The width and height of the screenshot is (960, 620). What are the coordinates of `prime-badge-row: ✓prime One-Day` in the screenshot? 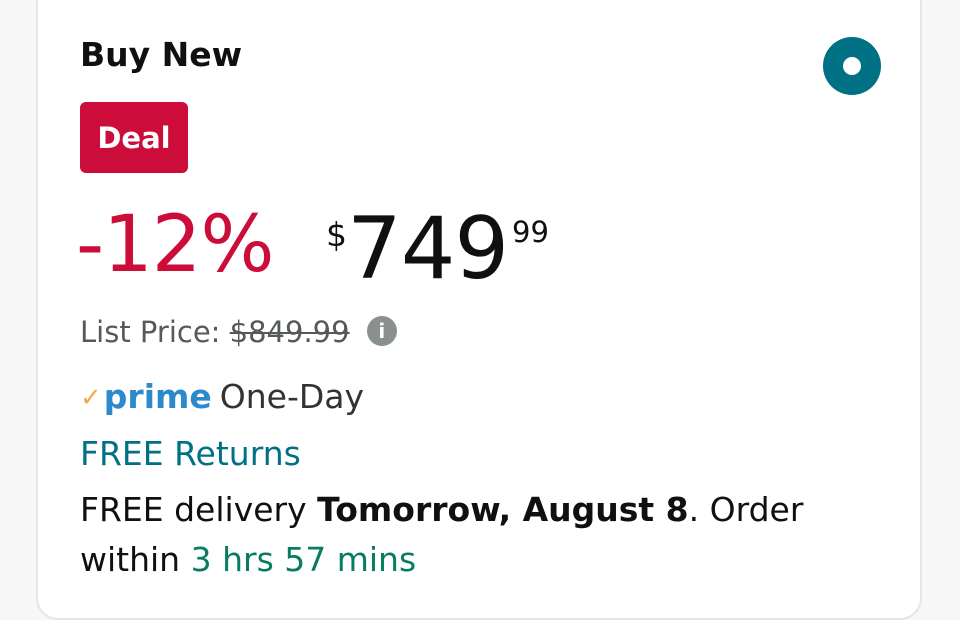 It's located at (222, 396).